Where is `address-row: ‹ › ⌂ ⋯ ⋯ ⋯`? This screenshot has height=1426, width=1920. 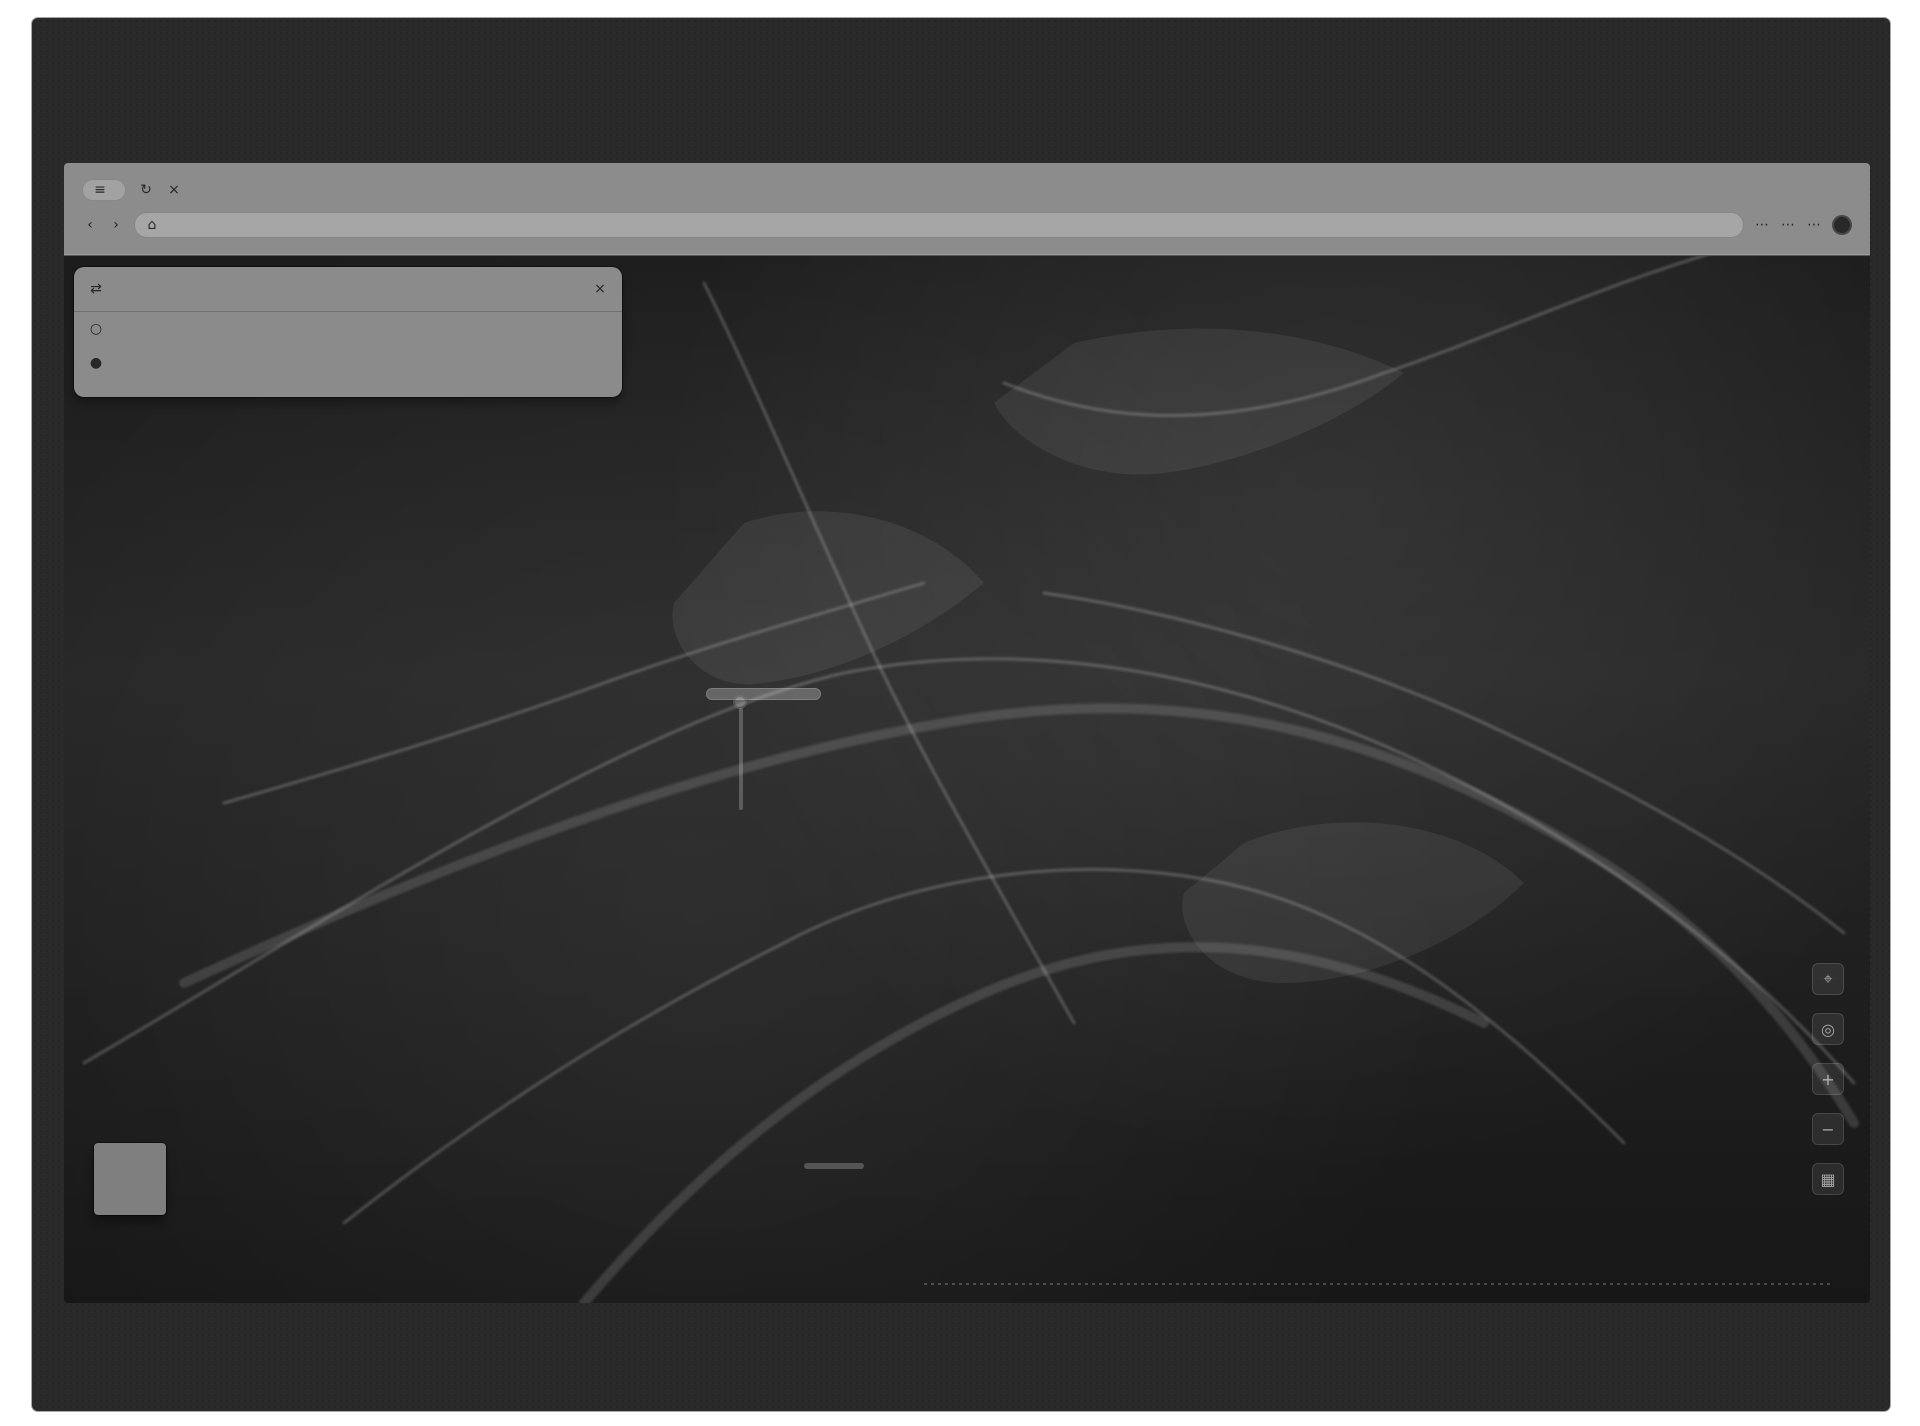 address-row: ‹ › ⌂ ⋯ ⋯ ⋯ is located at coordinates (967, 225).